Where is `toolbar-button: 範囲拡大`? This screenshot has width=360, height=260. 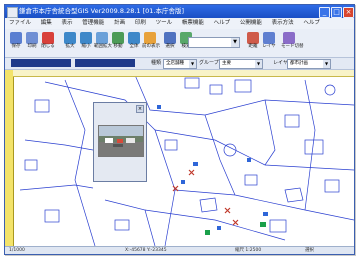
toolbar-button: 範囲拡大 is located at coordinates (103, 43).